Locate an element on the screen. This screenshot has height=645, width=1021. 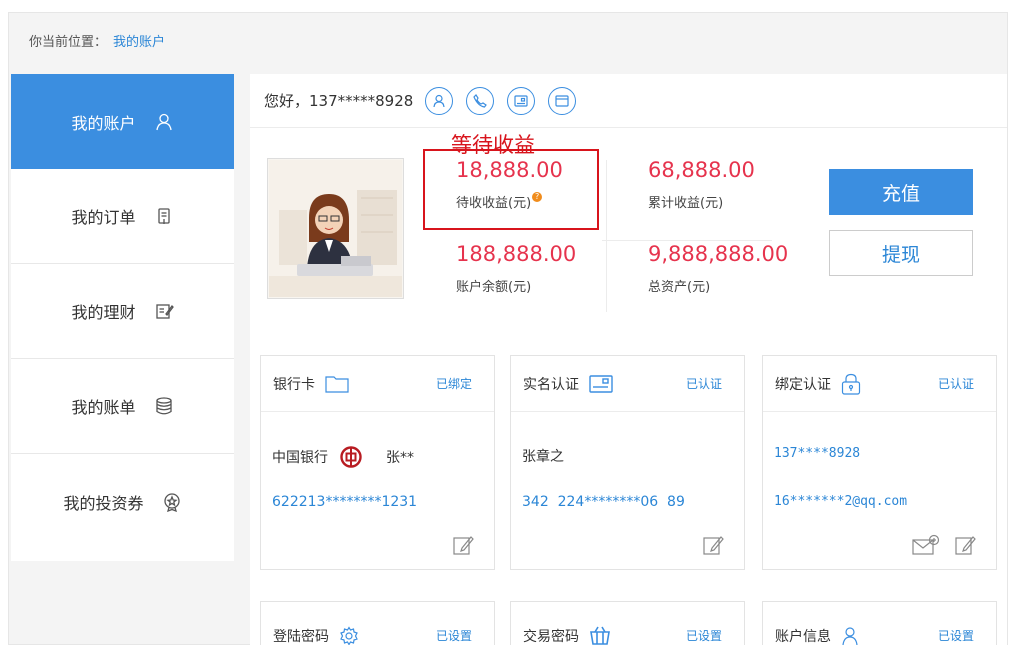
verification-icons is located at coordinates (501, 100).